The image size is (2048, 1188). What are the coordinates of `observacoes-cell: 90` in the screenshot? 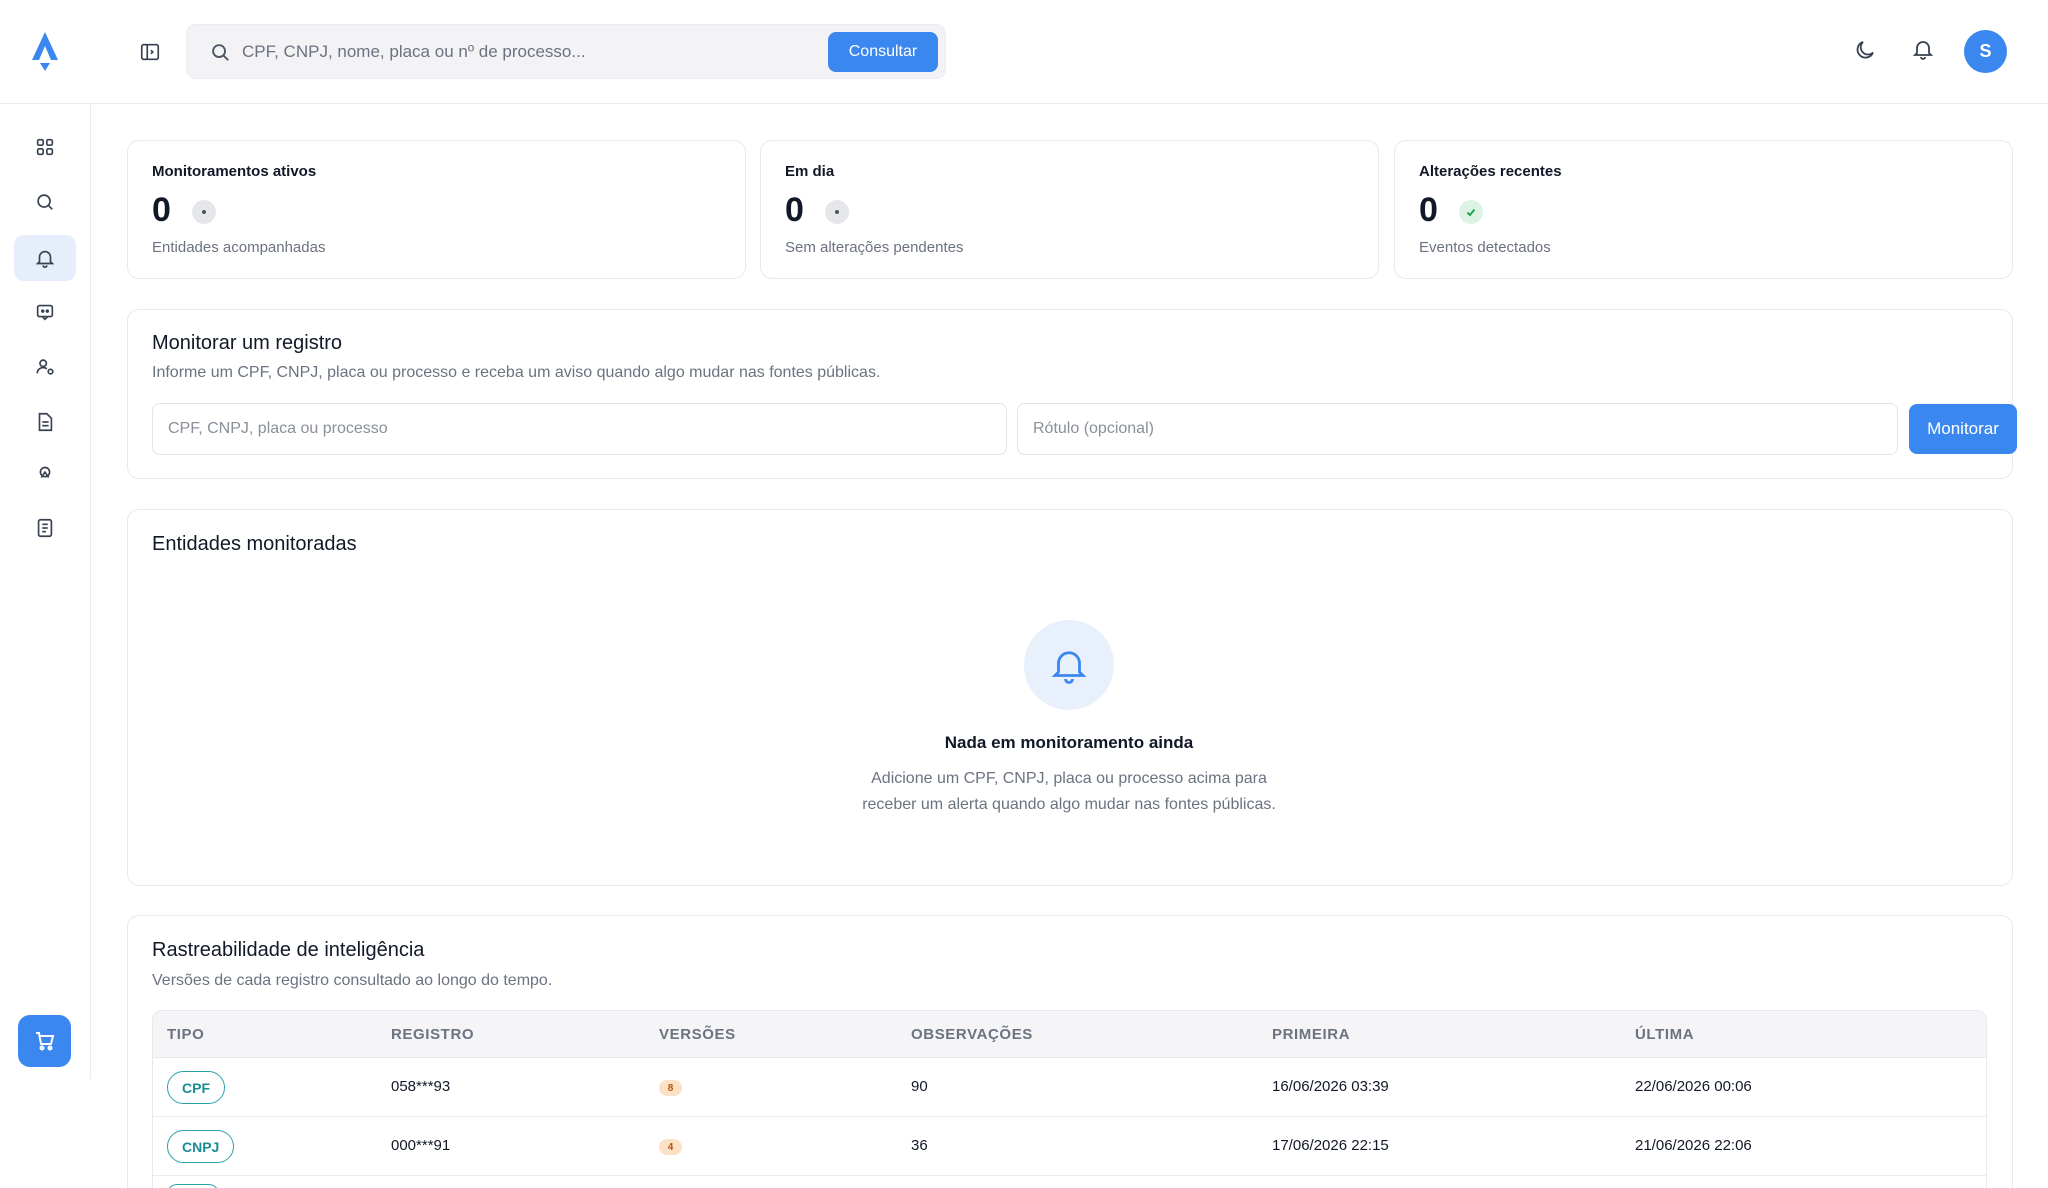 It's located at (919, 1086).